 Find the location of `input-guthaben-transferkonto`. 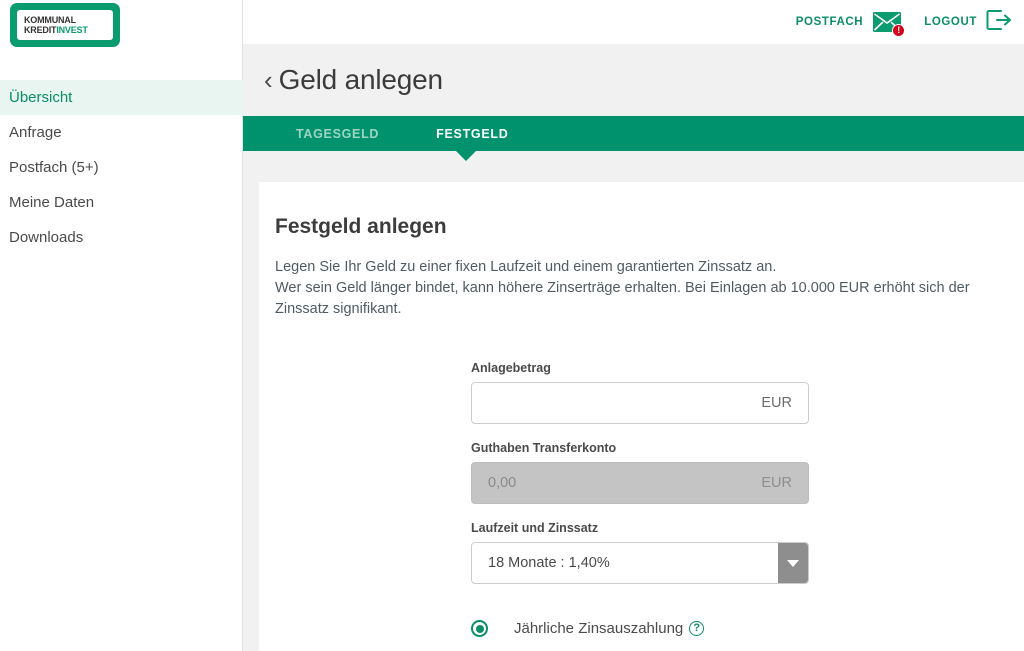

input-guthaben-transferkonto is located at coordinates (617, 483).